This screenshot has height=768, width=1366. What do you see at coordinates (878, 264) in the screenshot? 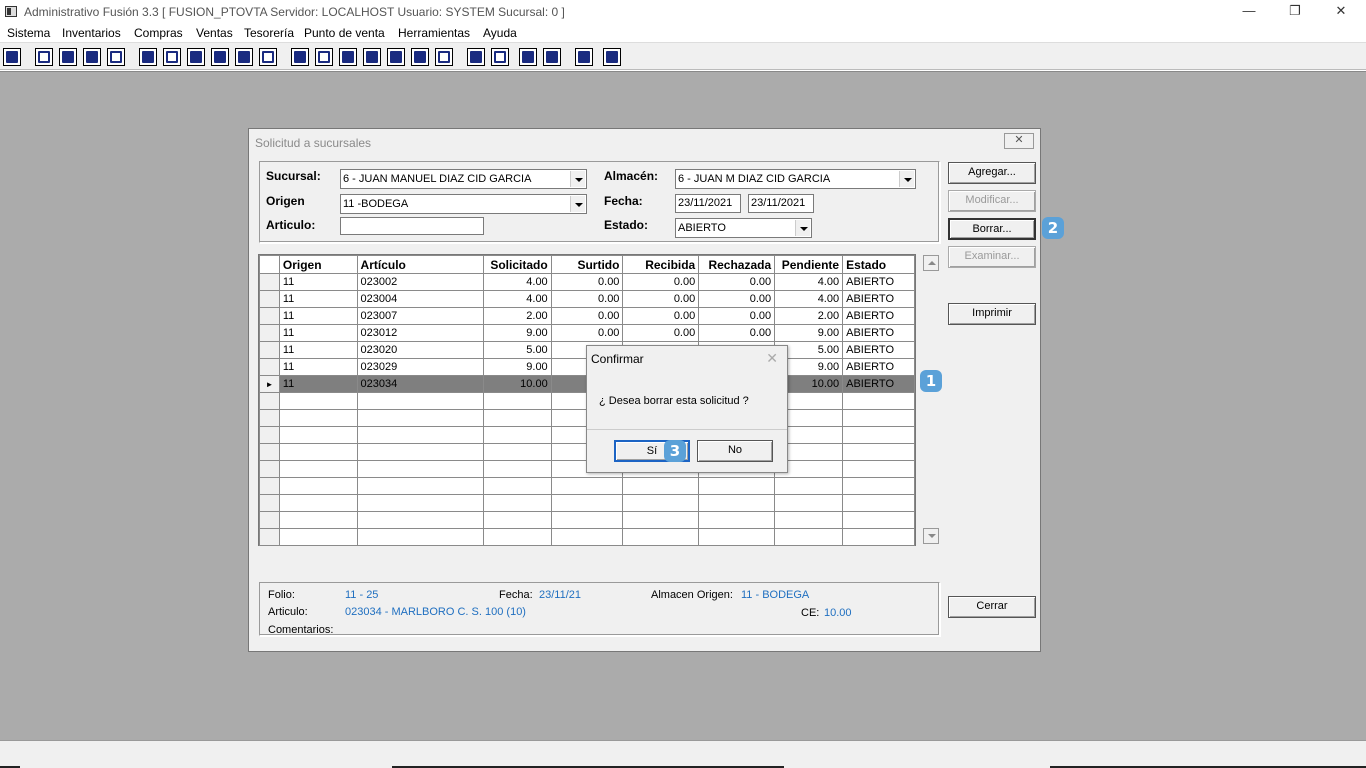
I see `column-header-estado: Estado` at bounding box center [878, 264].